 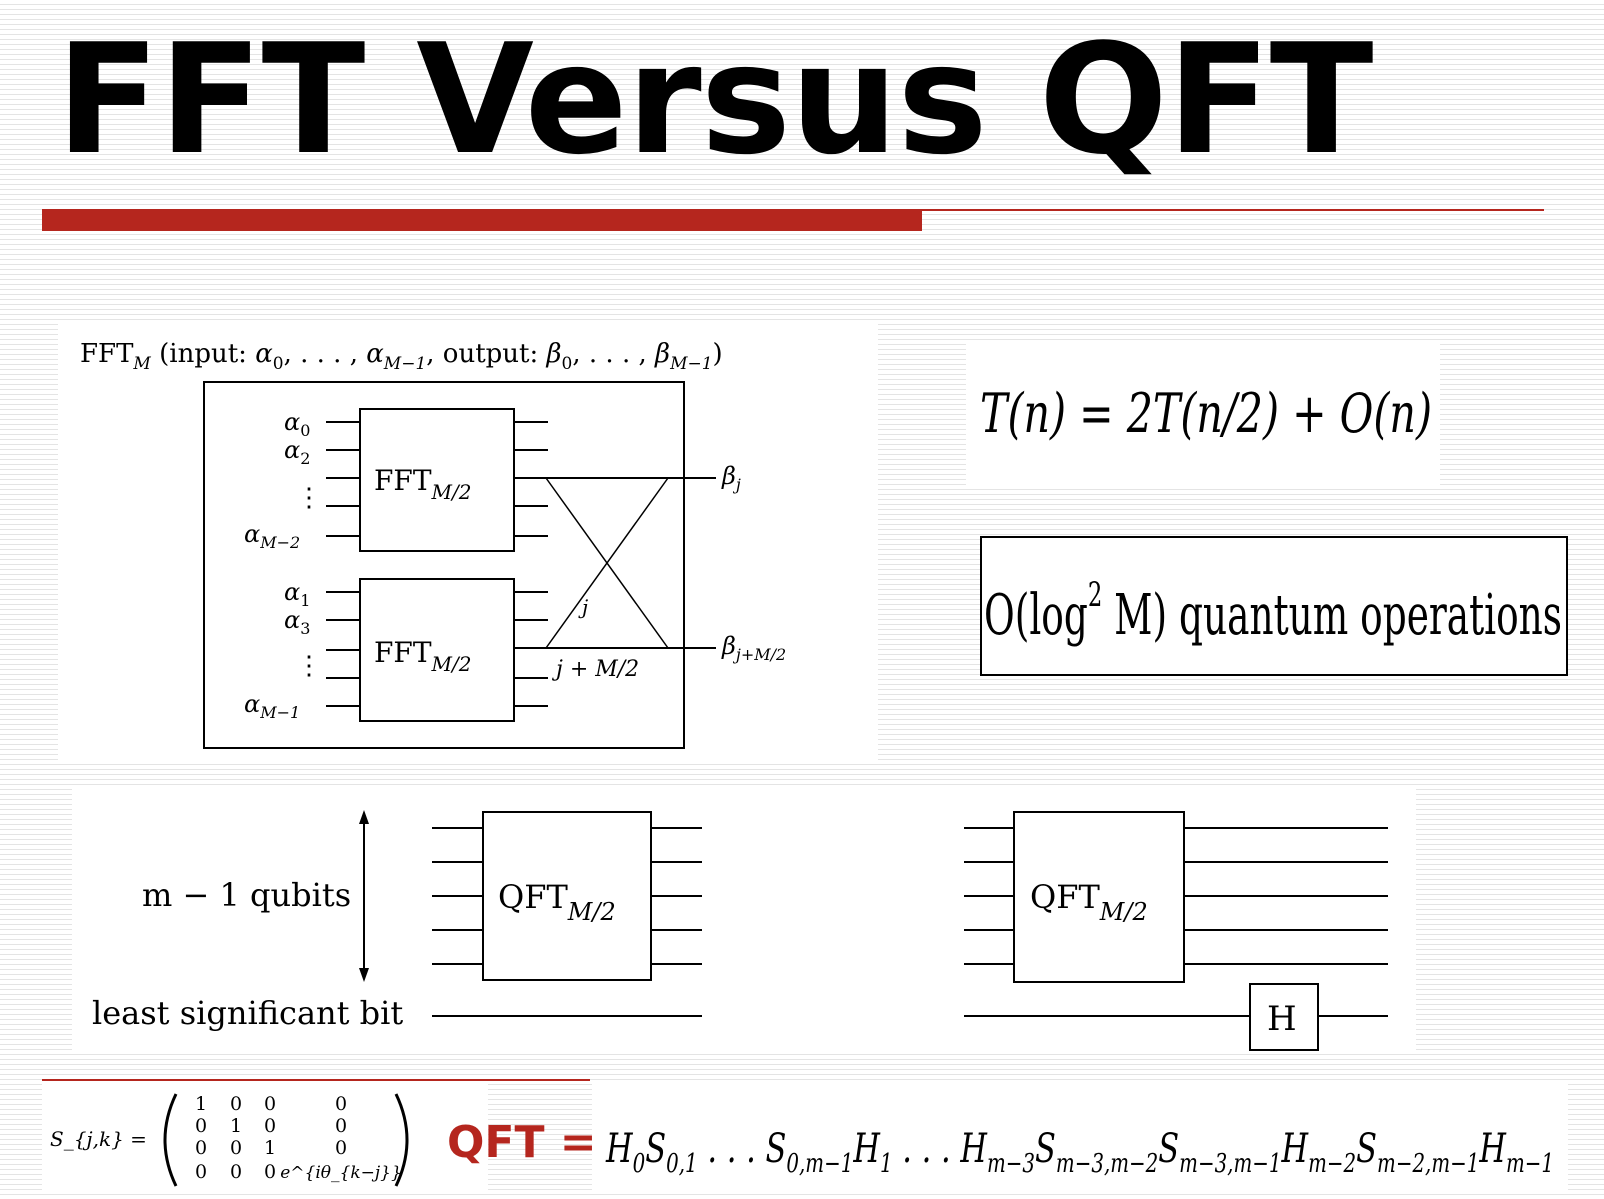 What do you see at coordinates (1428, 1164) in the screenshot?
I see `qft-term-subscript: m−2,m−1` at bounding box center [1428, 1164].